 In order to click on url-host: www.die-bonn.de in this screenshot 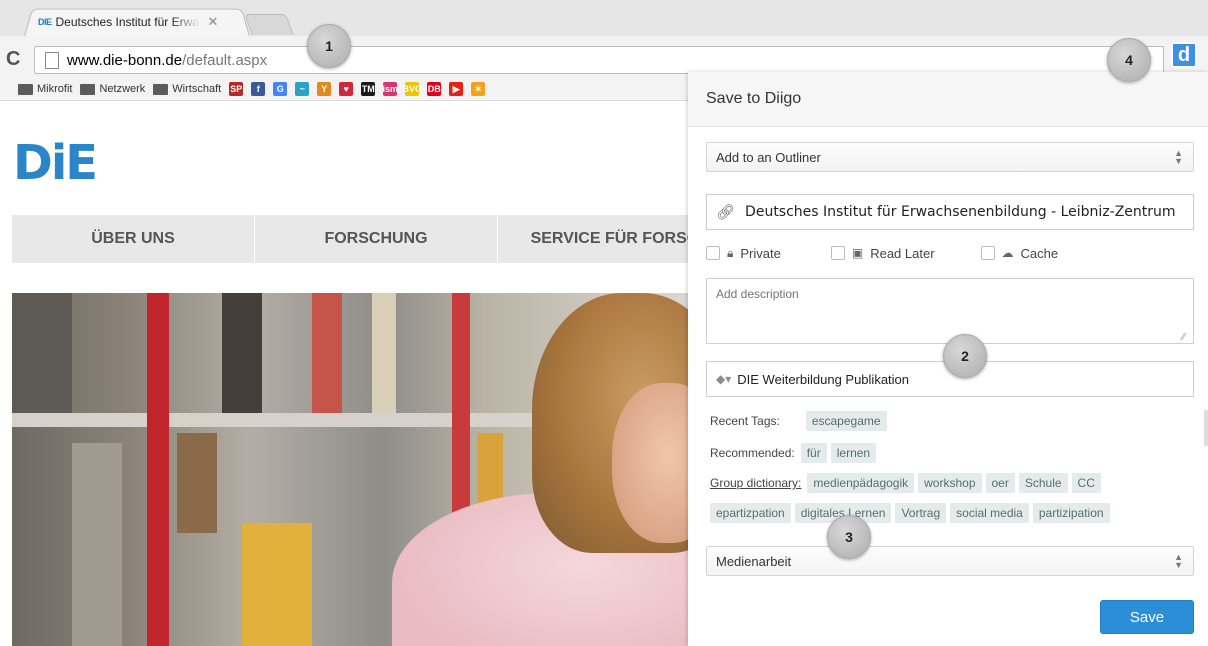, I will do `click(125, 60)`.